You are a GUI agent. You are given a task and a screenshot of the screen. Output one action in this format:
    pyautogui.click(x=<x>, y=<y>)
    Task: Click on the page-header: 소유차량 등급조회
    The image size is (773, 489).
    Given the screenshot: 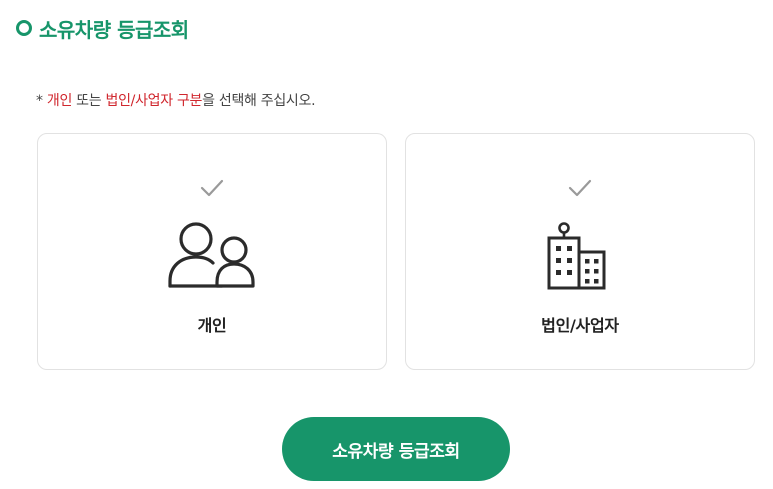 What is the action you would take?
    pyautogui.click(x=102, y=28)
    